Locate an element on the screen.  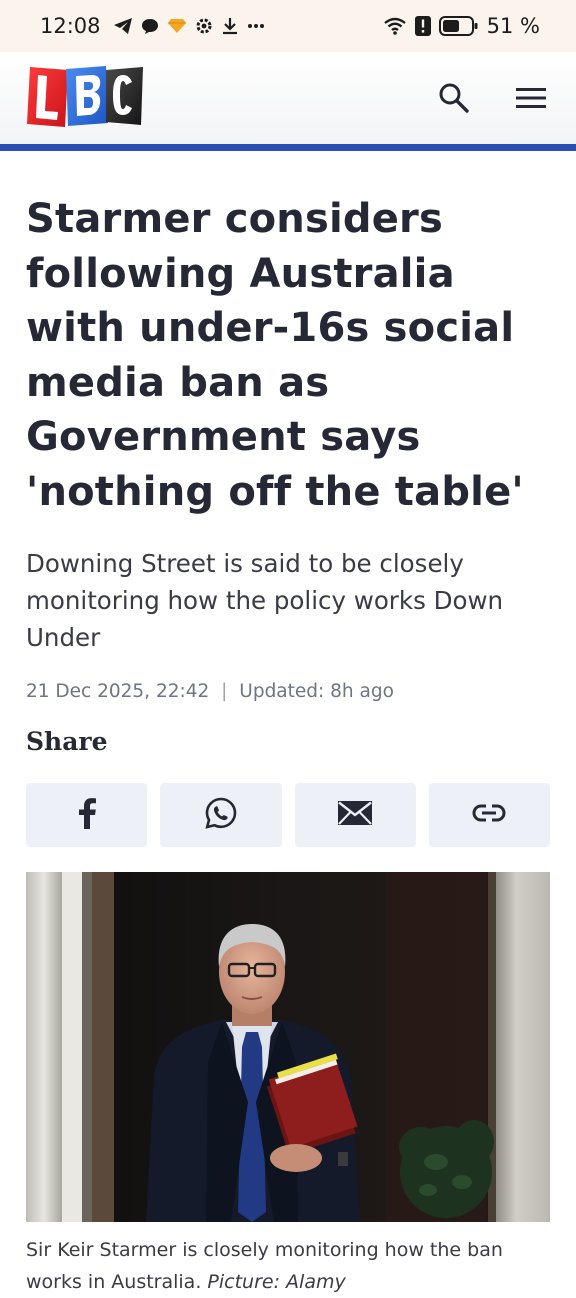
article-dateline: 21 Dec 2025, 22:42 | Updated: 8h ago is located at coordinates (210, 691).